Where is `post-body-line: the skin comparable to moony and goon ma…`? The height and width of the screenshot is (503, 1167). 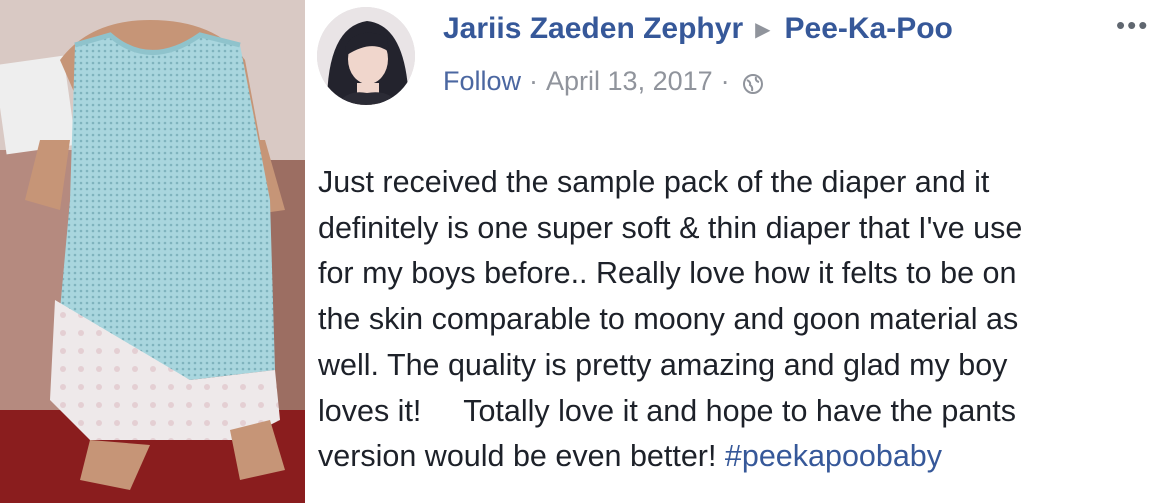 post-body-line: the skin comparable to moony and goon ma… is located at coordinates (668, 319).